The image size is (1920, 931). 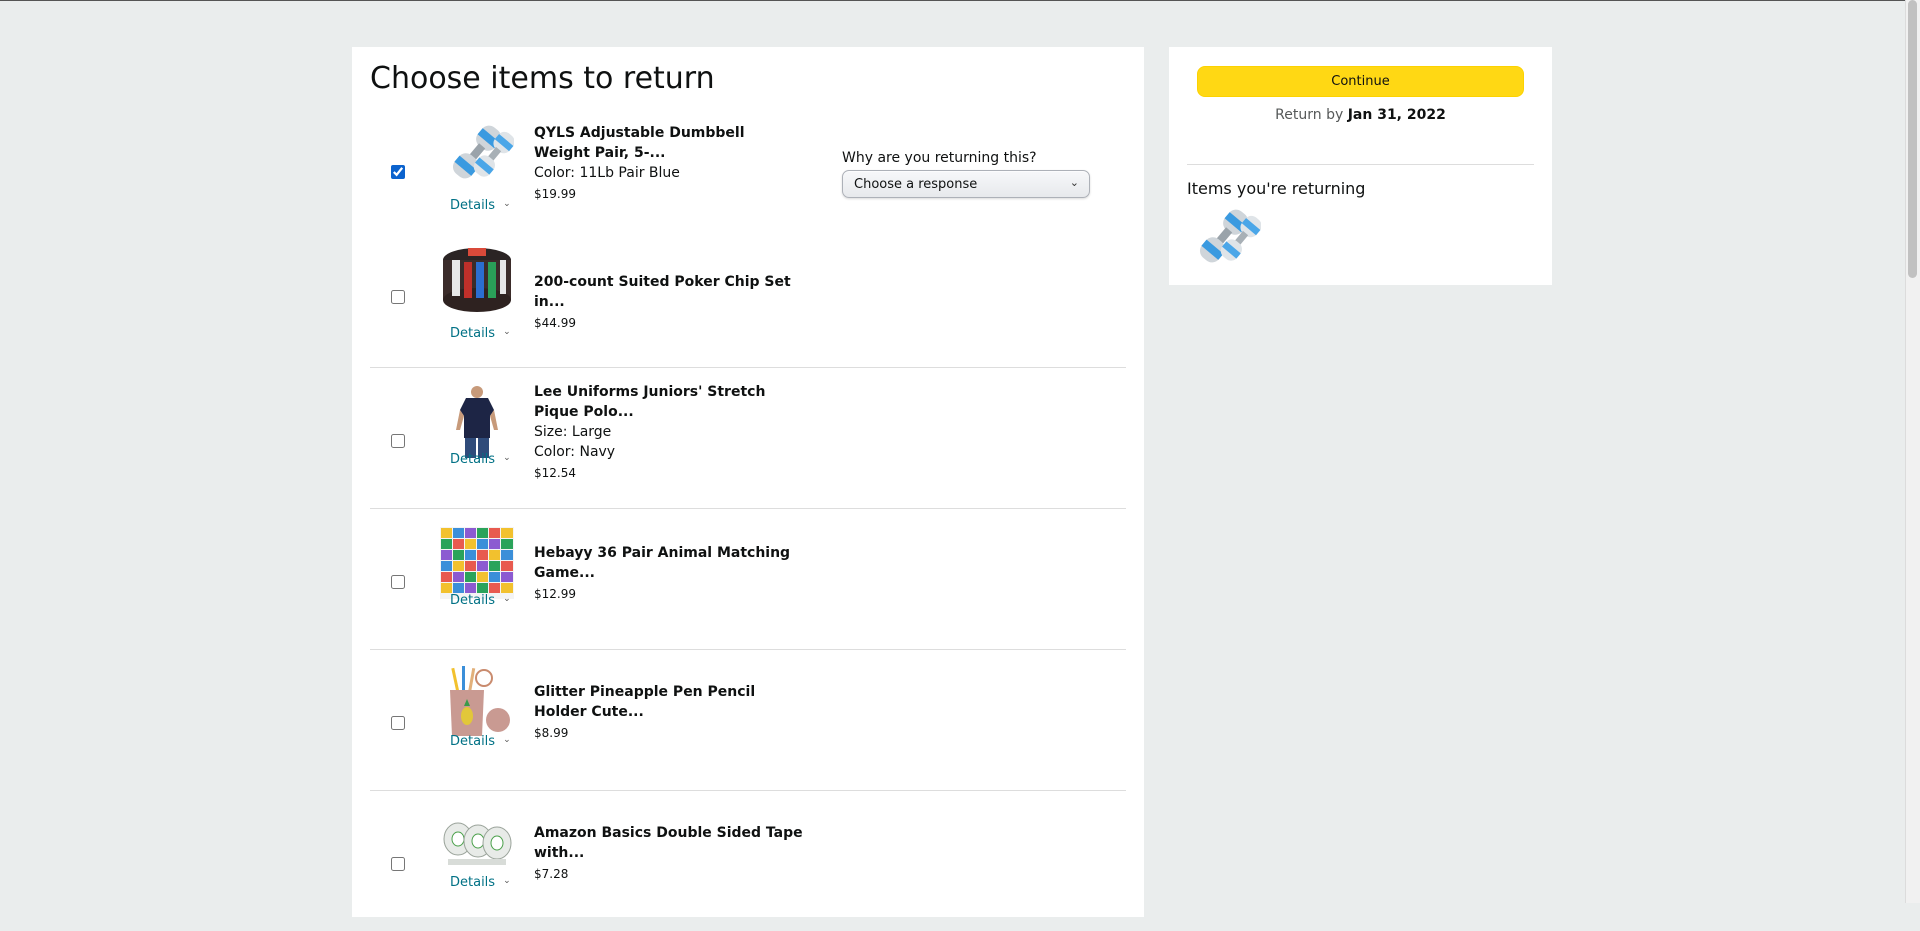 What do you see at coordinates (477, 280) in the screenshot?
I see `poker-chip-image` at bounding box center [477, 280].